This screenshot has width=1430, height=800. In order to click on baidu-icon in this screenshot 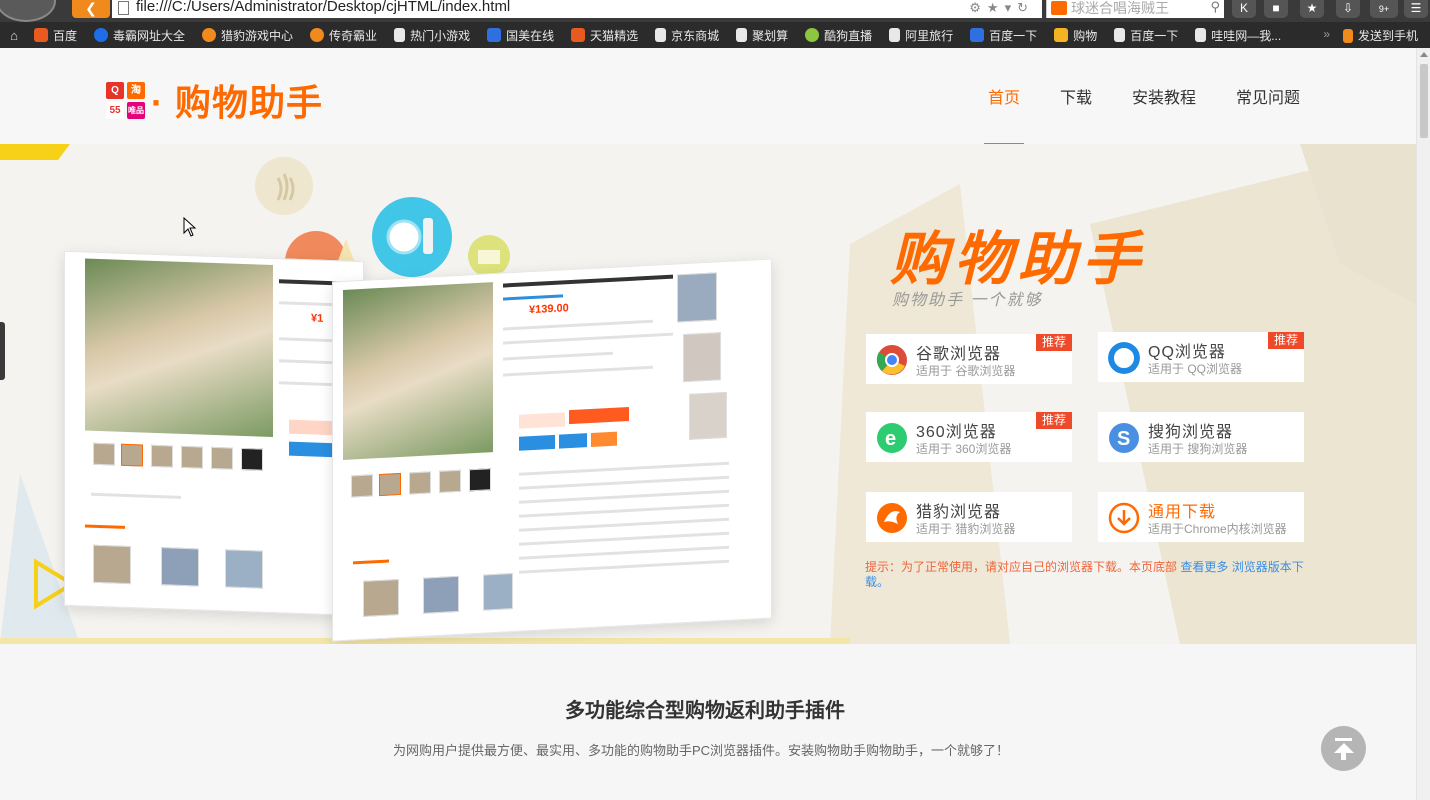, I will do `click(41, 35)`.